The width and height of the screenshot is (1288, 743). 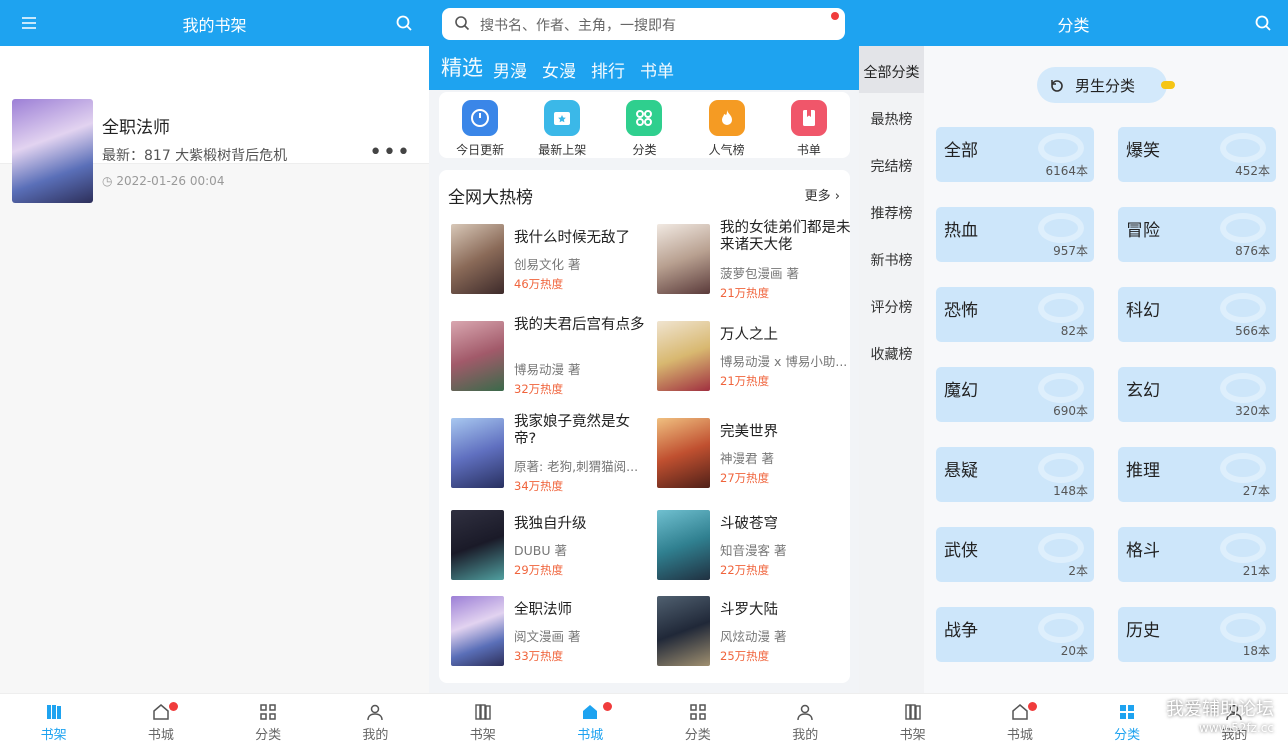 I want to click on category-name: 全部, so click(x=961, y=151).